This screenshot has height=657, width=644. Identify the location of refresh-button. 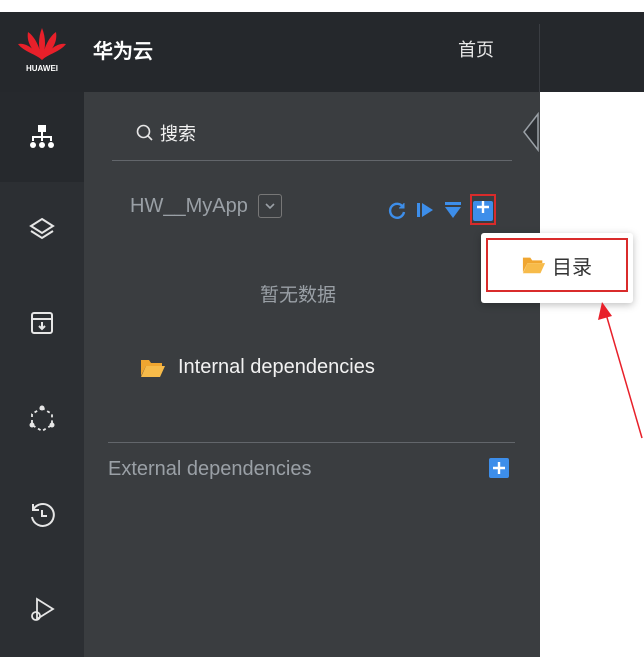
(397, 210).